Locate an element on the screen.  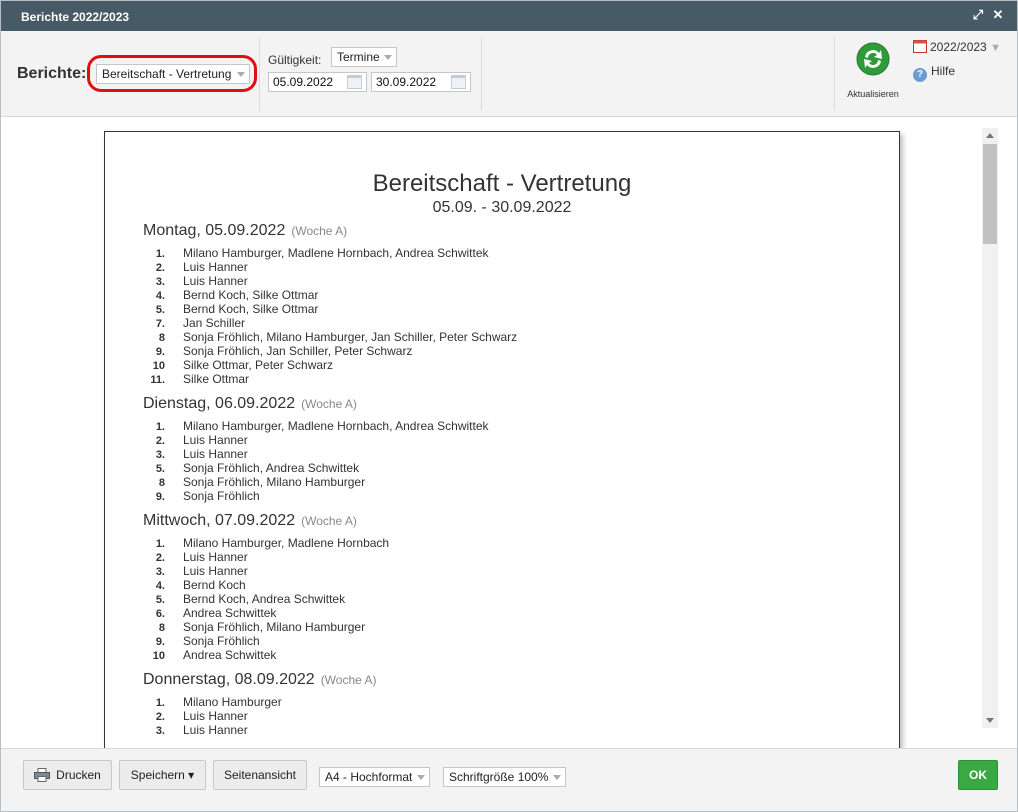
list-item: 5. Bernd Koch, Silke Ottmar is located at coordinates (330, 309).